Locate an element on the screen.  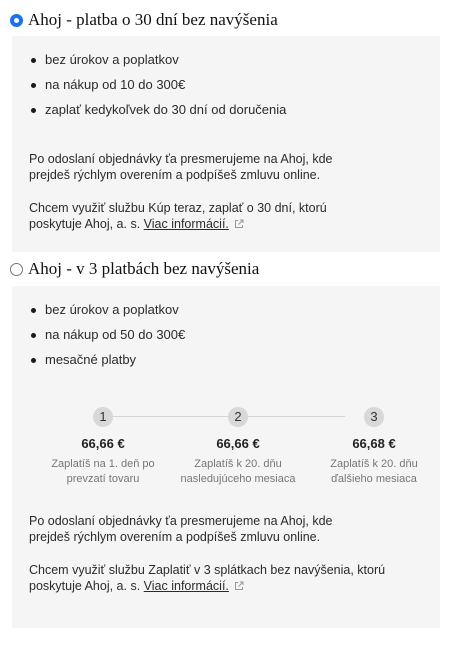
payment-option-3-installments: Ahoj - v 3 platbách bez navýšenia is located at coordinates (227, 269).